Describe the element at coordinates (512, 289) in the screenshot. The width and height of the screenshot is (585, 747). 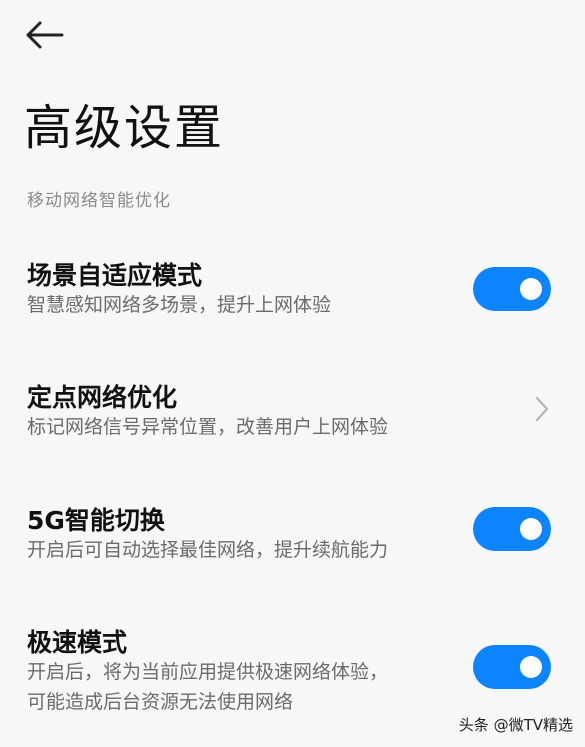
I see `scene-adaptive-toggle` at that location.